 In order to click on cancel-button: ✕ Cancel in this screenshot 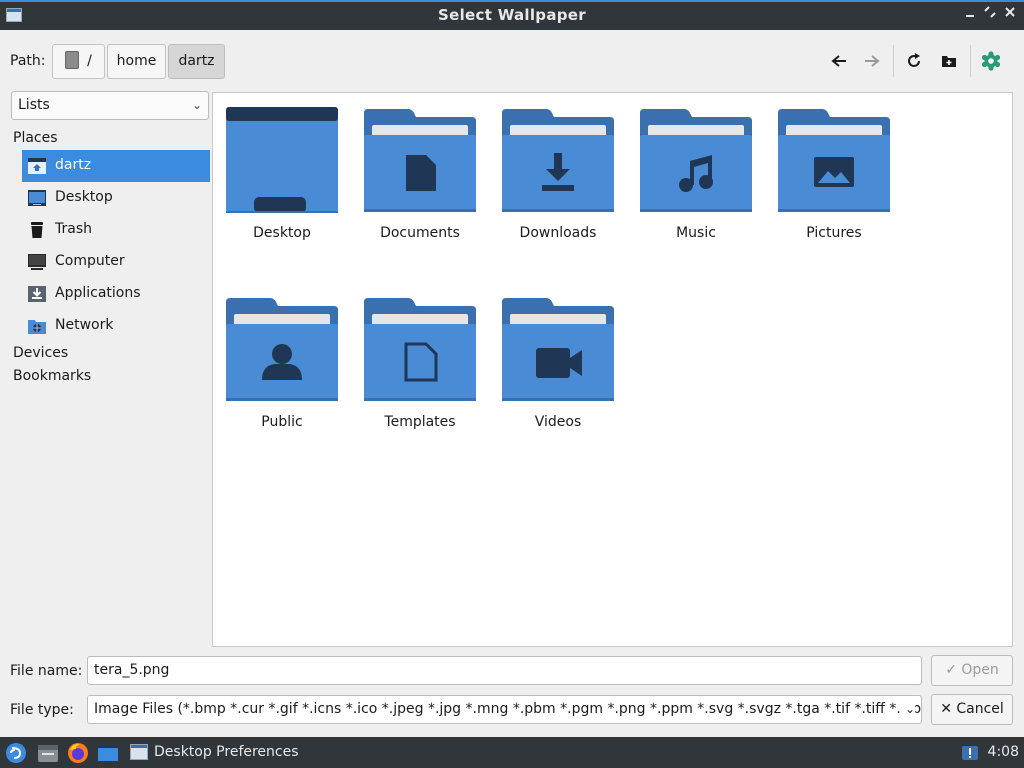, I will do `click(972, 709)`.